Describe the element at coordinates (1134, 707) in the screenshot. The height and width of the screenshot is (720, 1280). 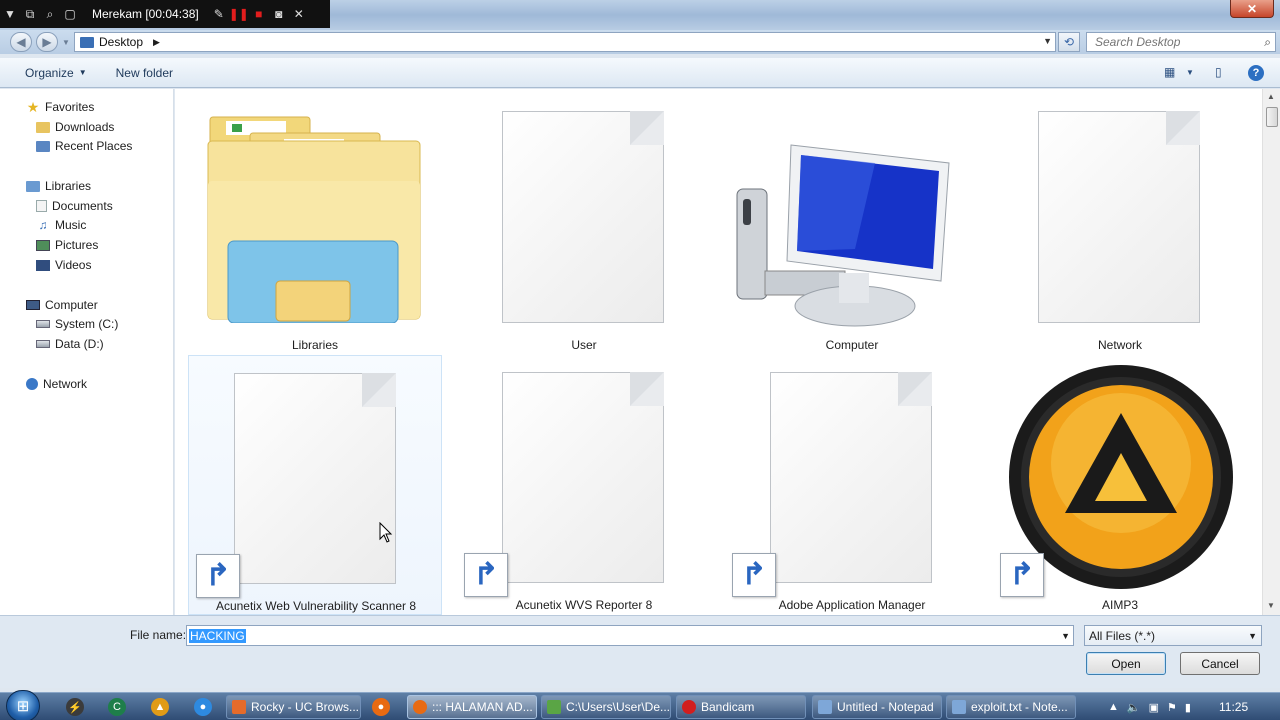
I see `volume-icon: 🔈` at that location.